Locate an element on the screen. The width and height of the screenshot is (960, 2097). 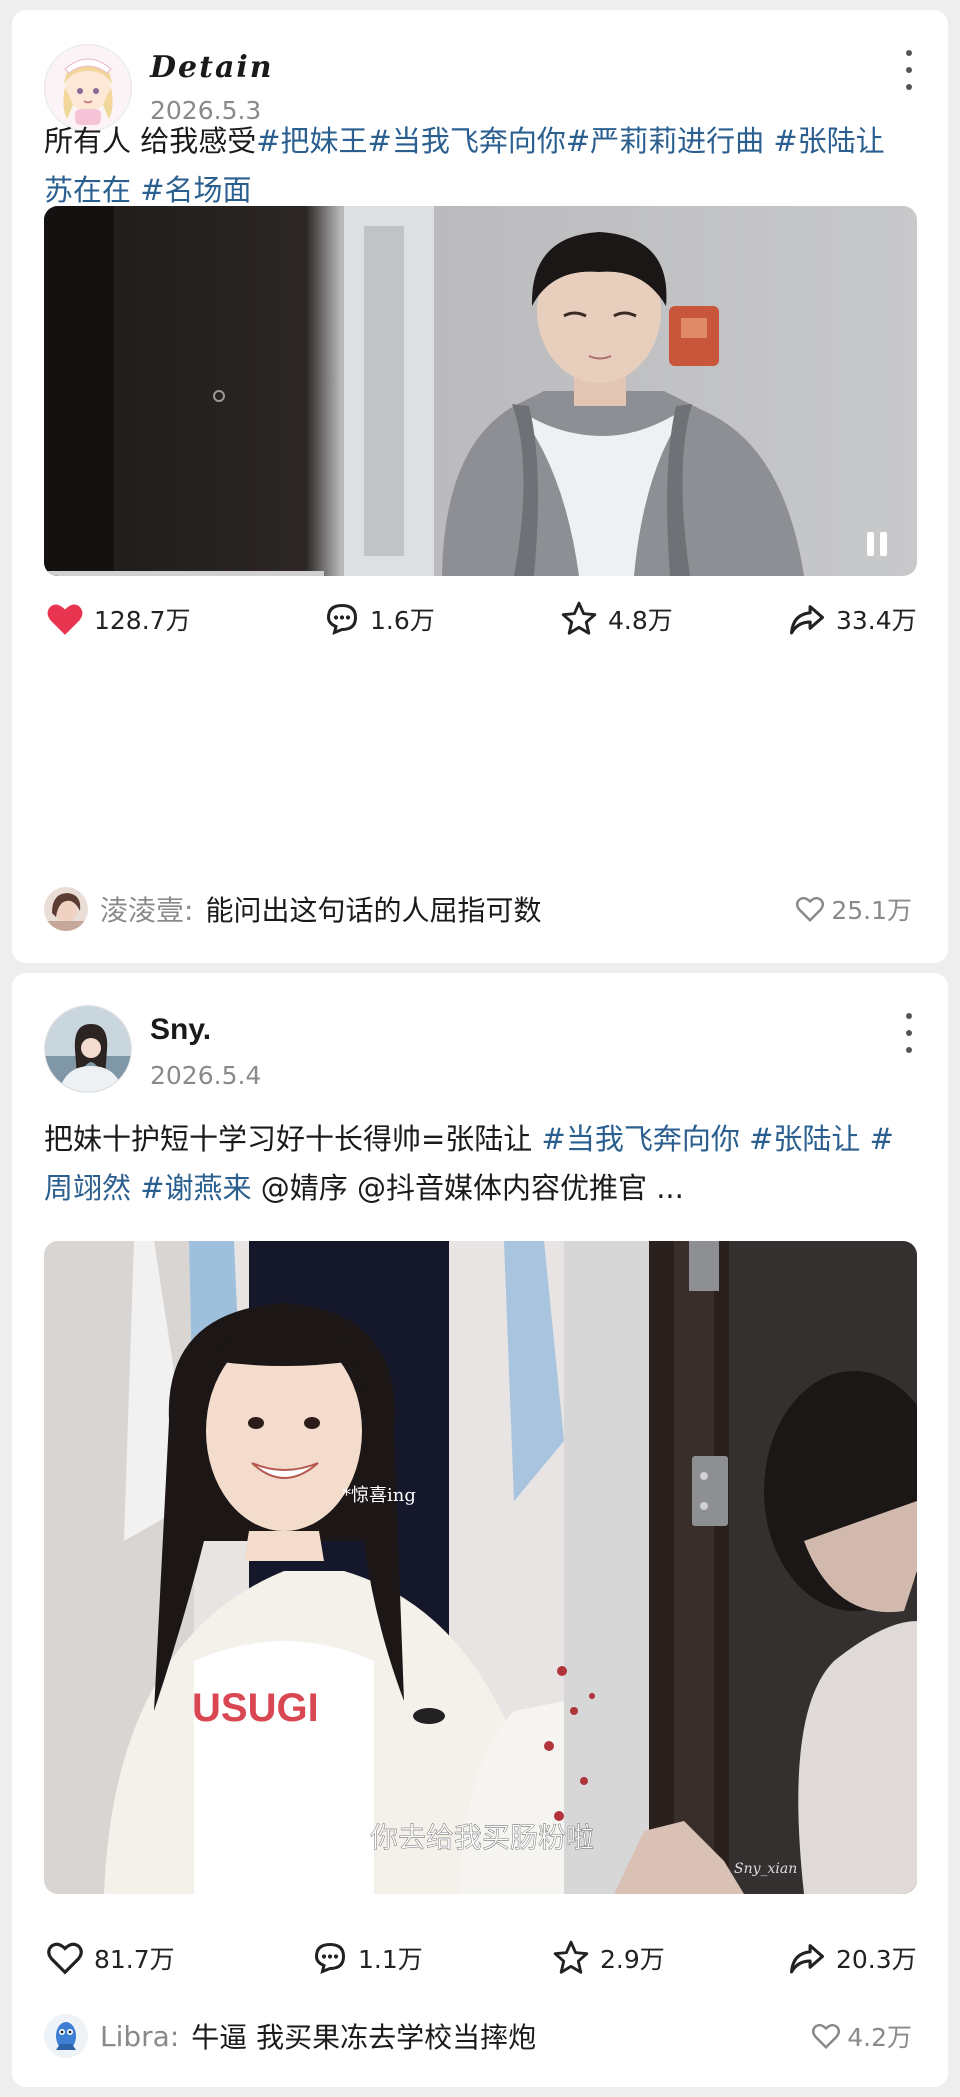
post-actions: 128.7万 1.6万 4.8万 33.4万 is located at coordinates (480, 619).